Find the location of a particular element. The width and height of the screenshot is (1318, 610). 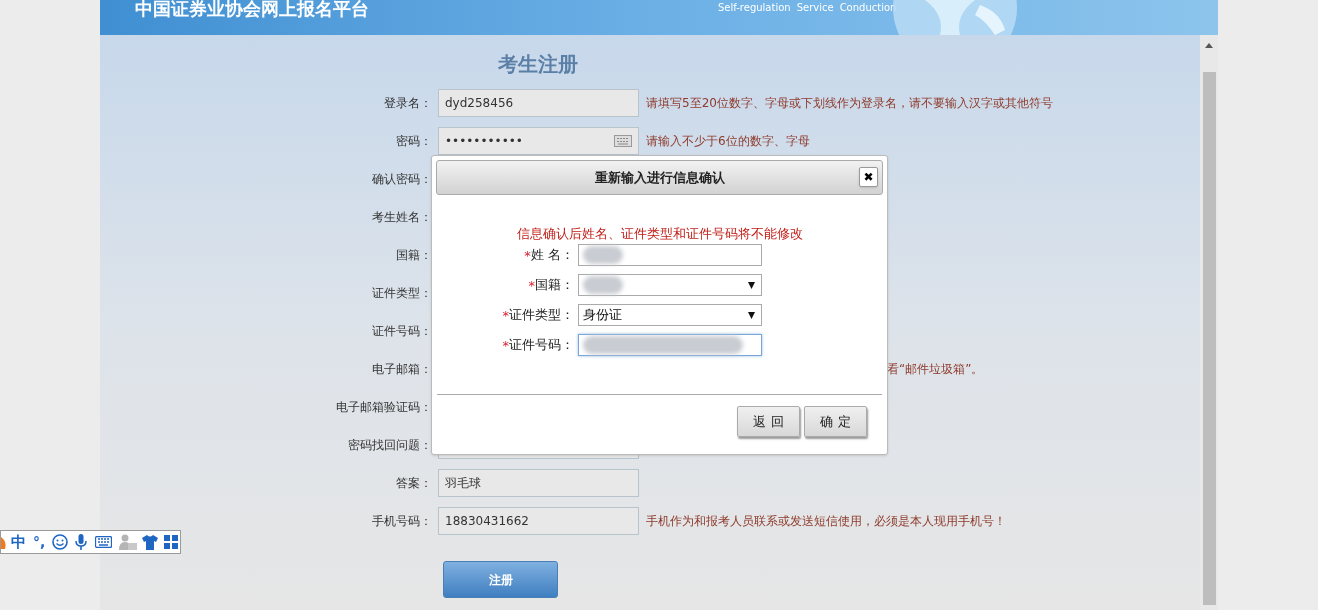

flame-icon is located at coordinates (3, 542).